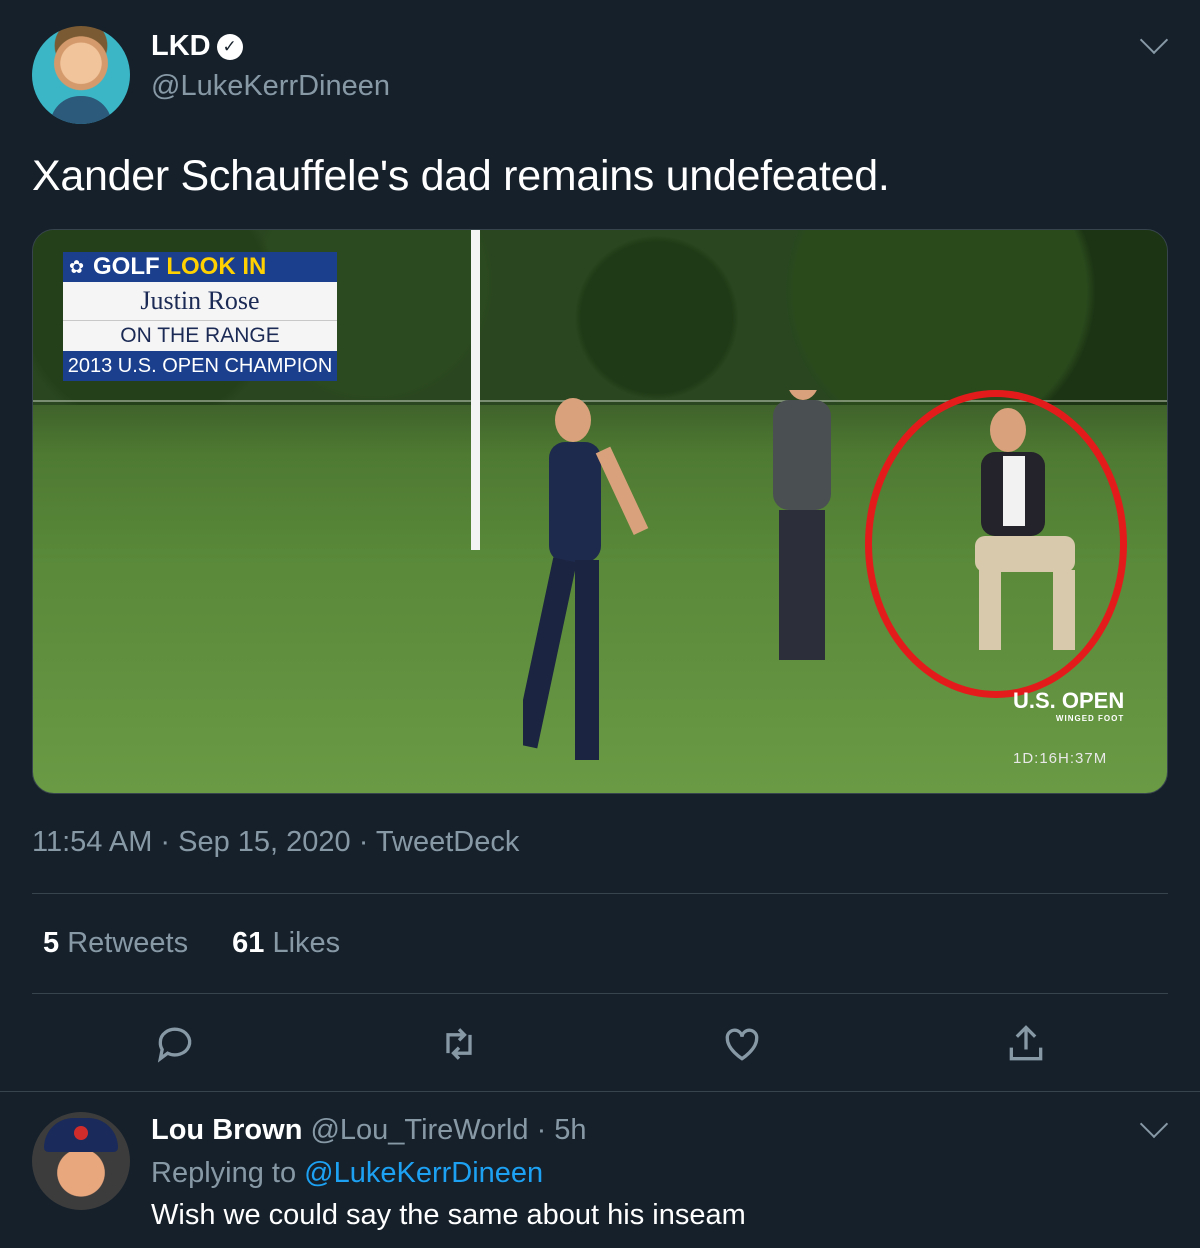 This screenshot has width=1200, height=1248. Describe the element at coordinates (1154, 40) in the screenshot. I see `chevron-down-icon` at that location.